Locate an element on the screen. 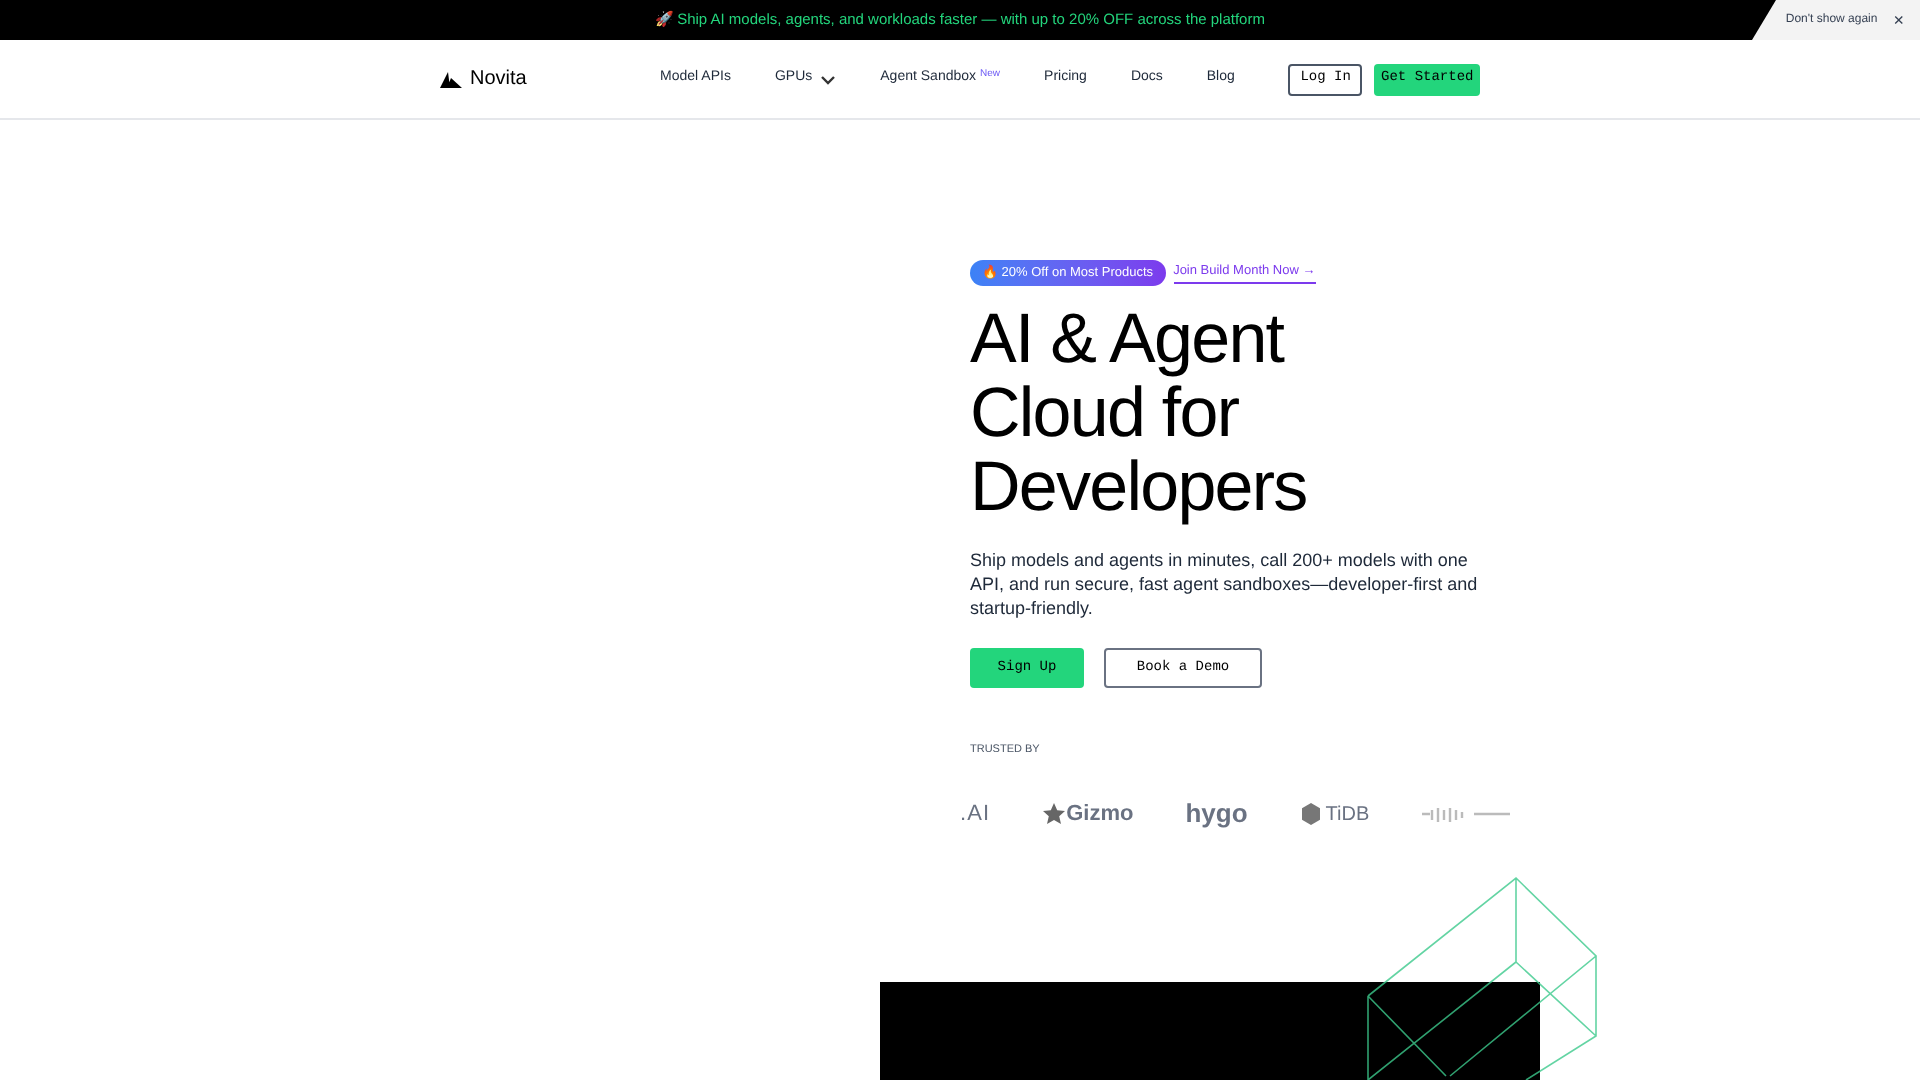  company-logo: .AI is located at coordinates (975, 814).